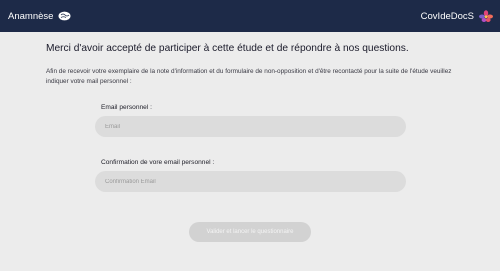 This screenshot has width=500, height=271. Describe the element at coordinates (64, 16) in the screenshot. I see `brain-icon` at that location.